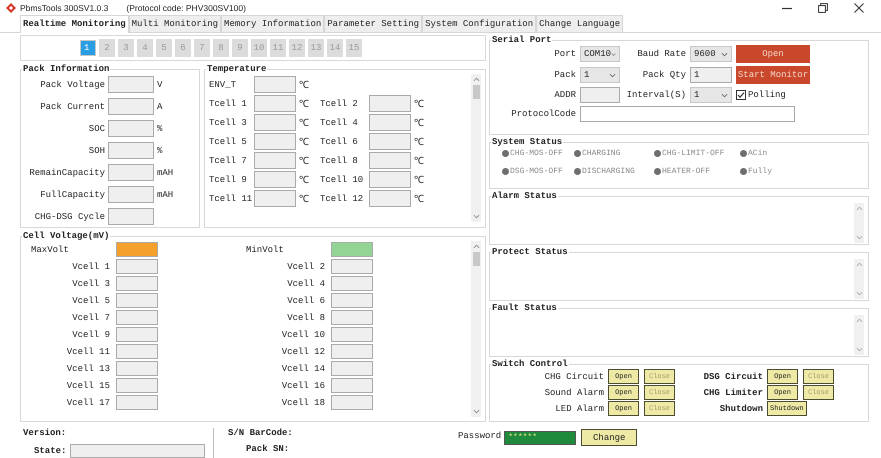  What do you see at coordinates (265, 249) in the screenshot?
I see `field-label: MinVolt` at bounding box center [265, 249].